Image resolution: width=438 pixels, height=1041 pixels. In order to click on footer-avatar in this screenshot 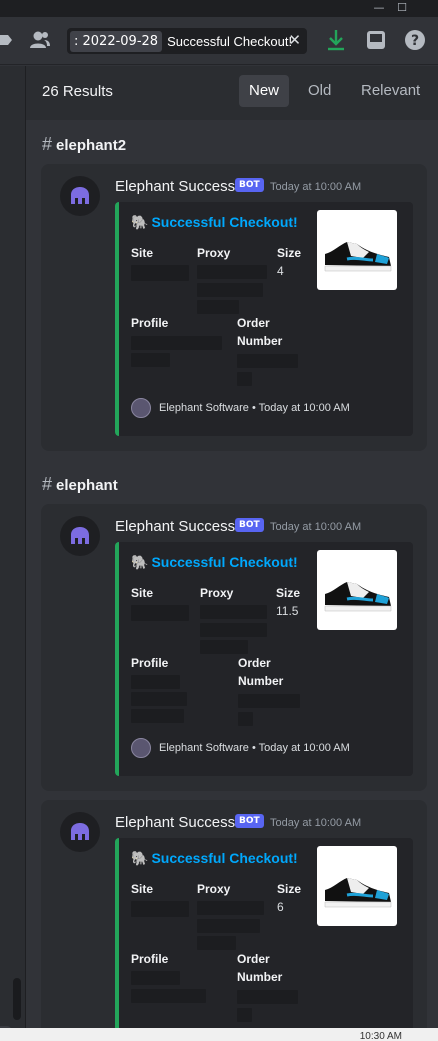, I will do `click(141, 748)`.